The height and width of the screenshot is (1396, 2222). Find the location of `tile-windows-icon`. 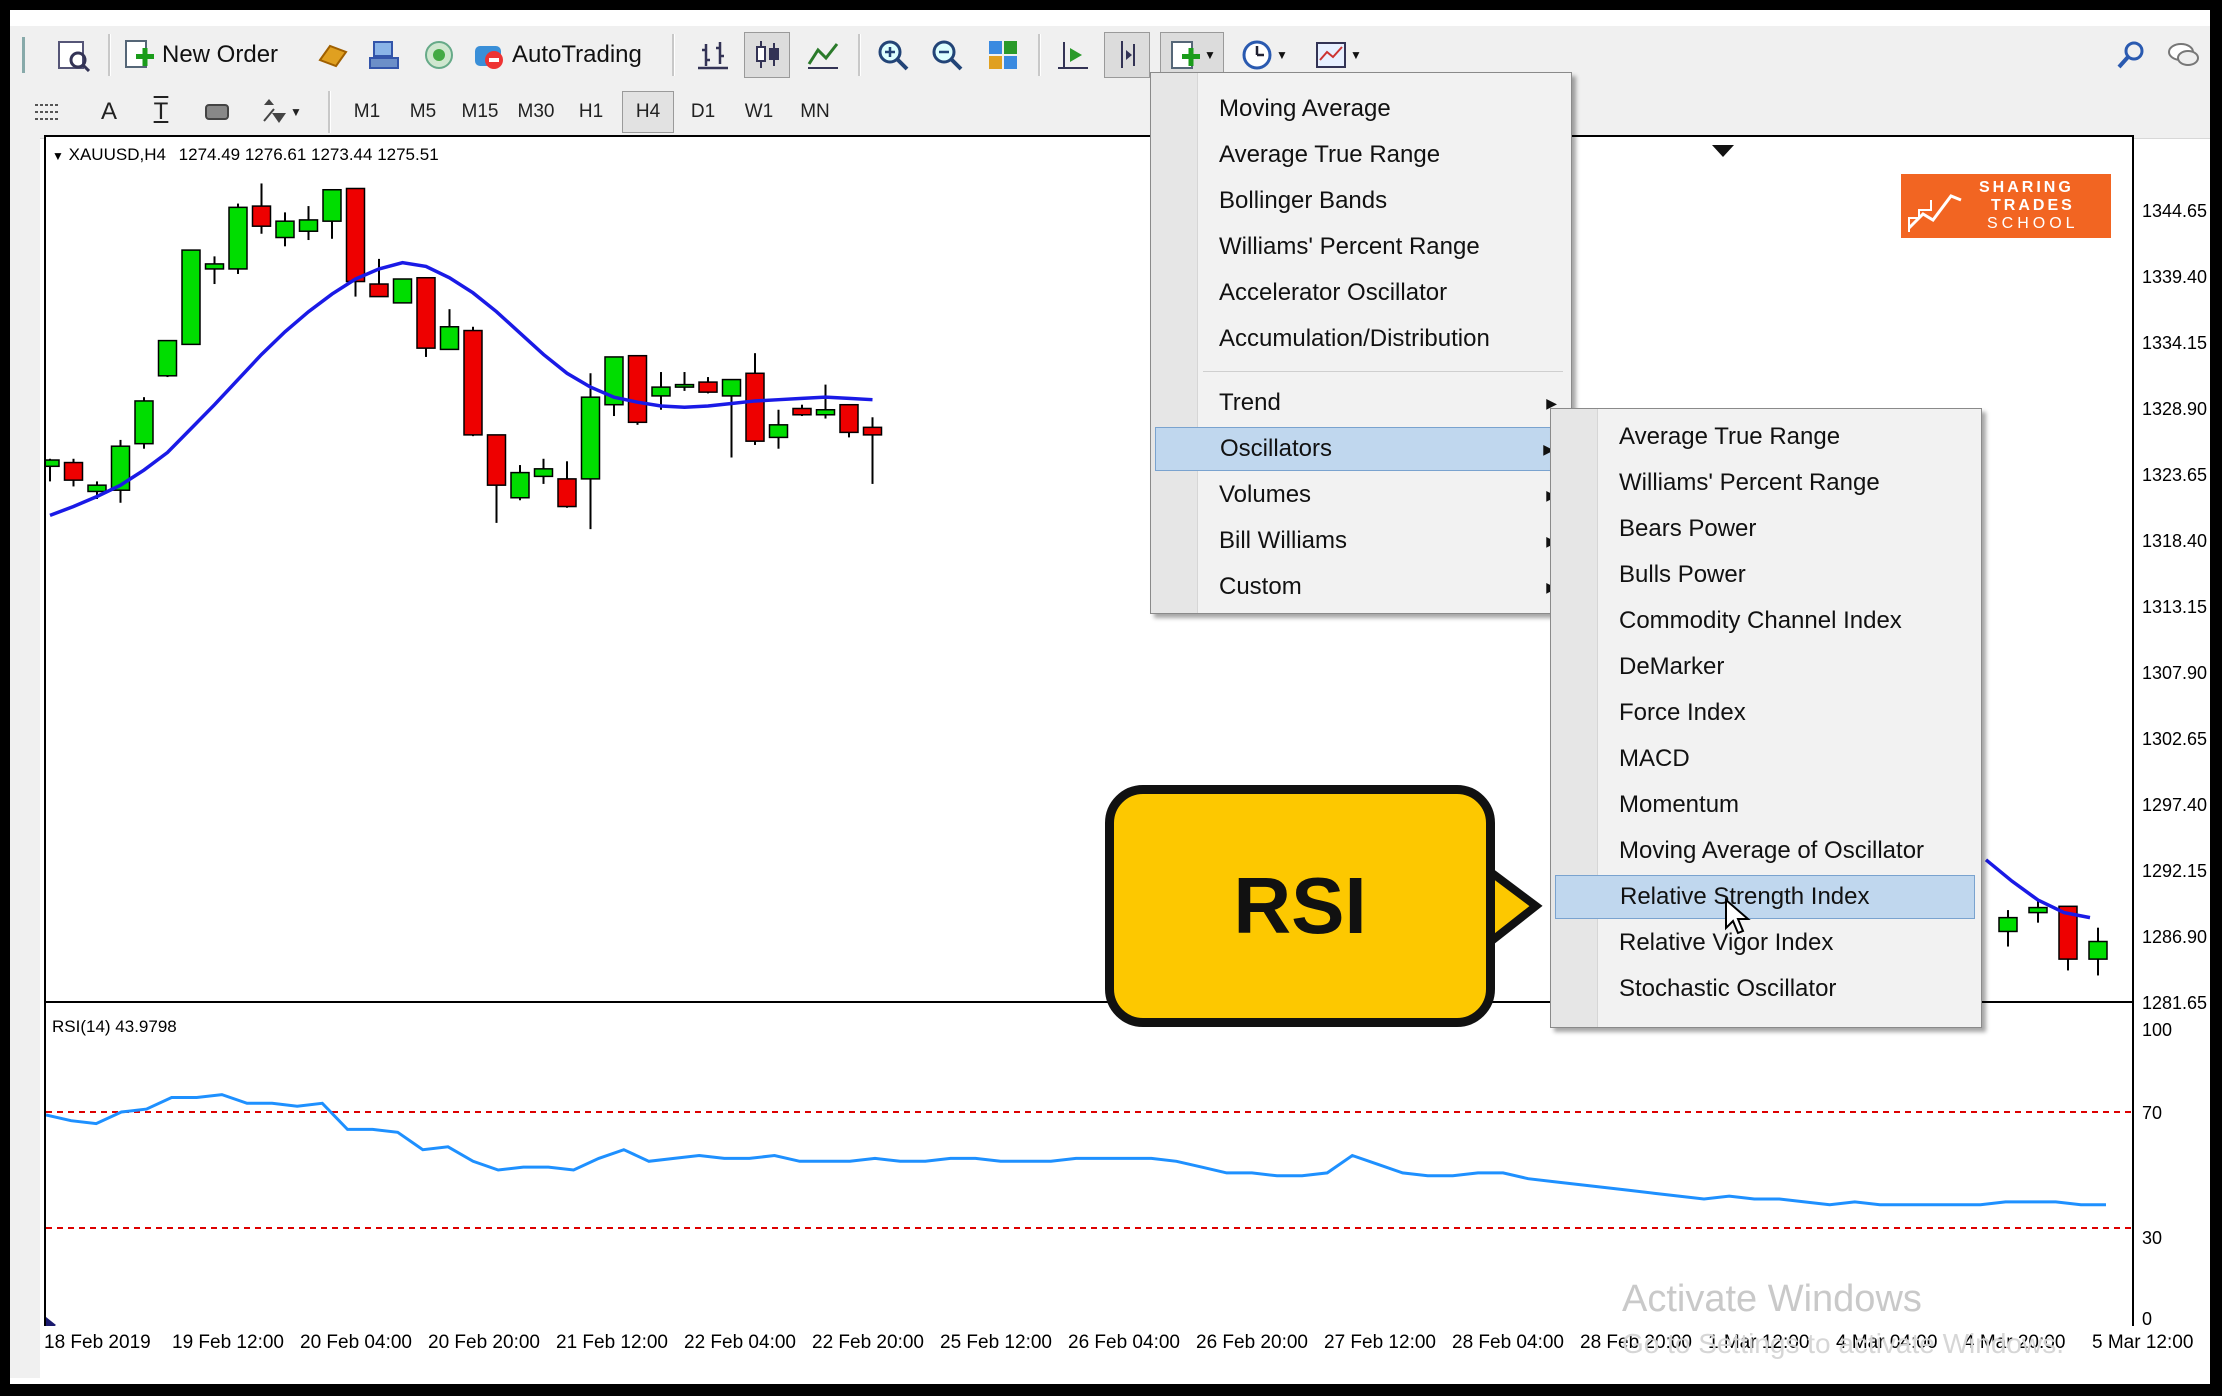

tile-windows-icon is located at coordinates (1003, 55).